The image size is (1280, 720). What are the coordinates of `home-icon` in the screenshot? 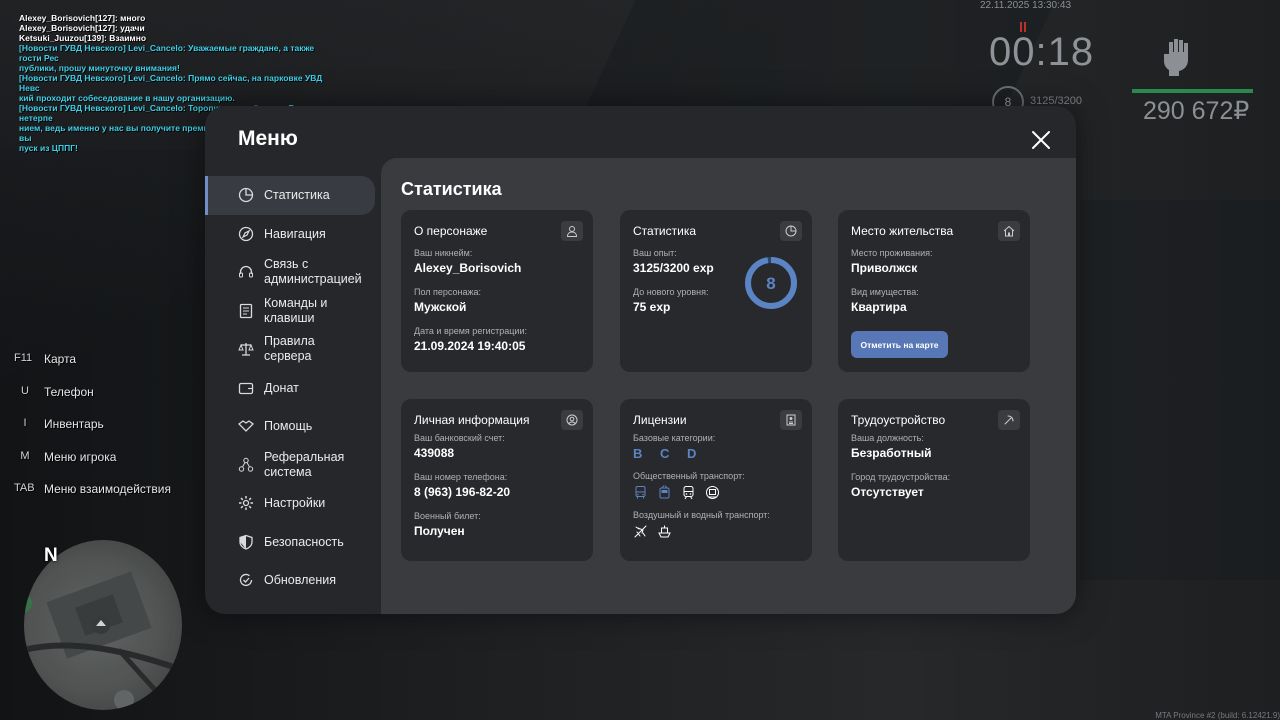 It's located at (1009, 231).